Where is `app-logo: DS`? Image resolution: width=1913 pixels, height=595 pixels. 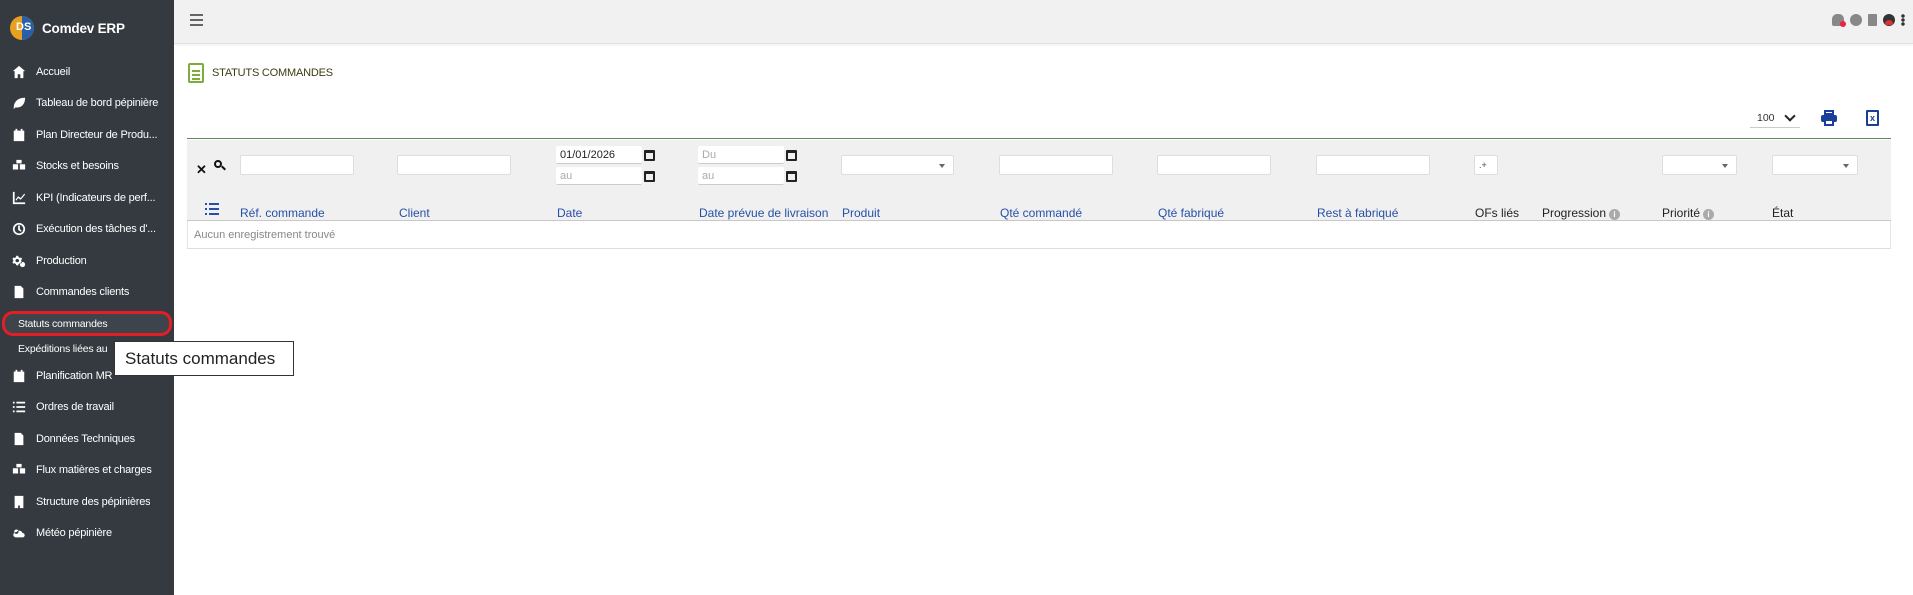
app-logo: DS is located at coordinates (22, 28).